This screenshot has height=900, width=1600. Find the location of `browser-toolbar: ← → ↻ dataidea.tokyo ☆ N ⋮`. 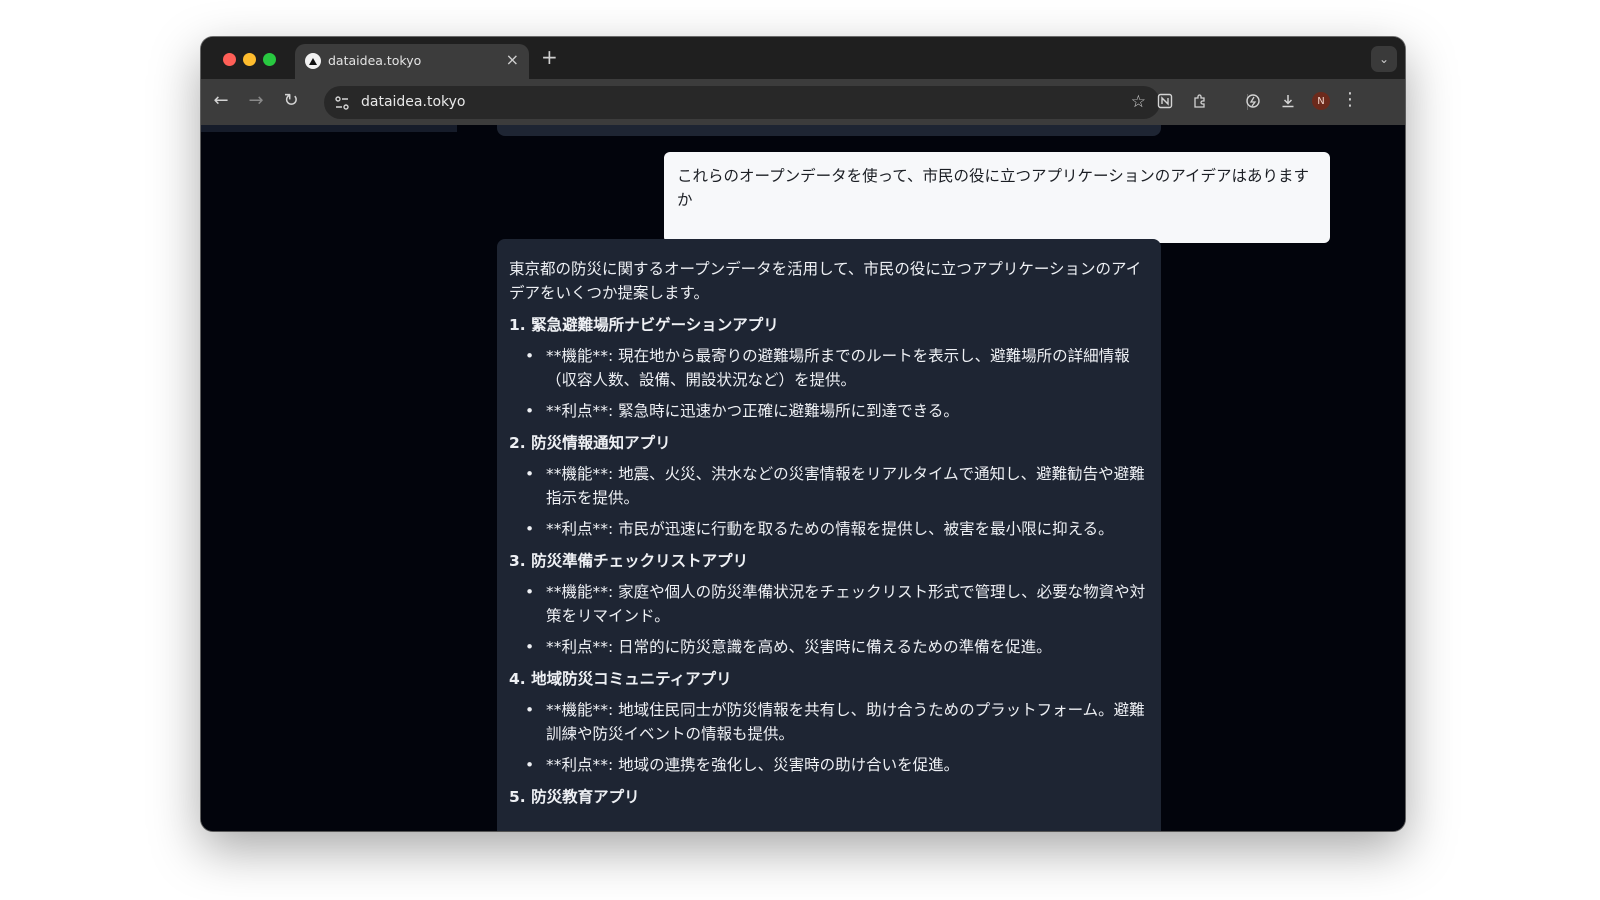

browser-toolbar: ← → ↻ dataidea.tokyo ☆ N ⋮ is located at coordinates (803, 102).